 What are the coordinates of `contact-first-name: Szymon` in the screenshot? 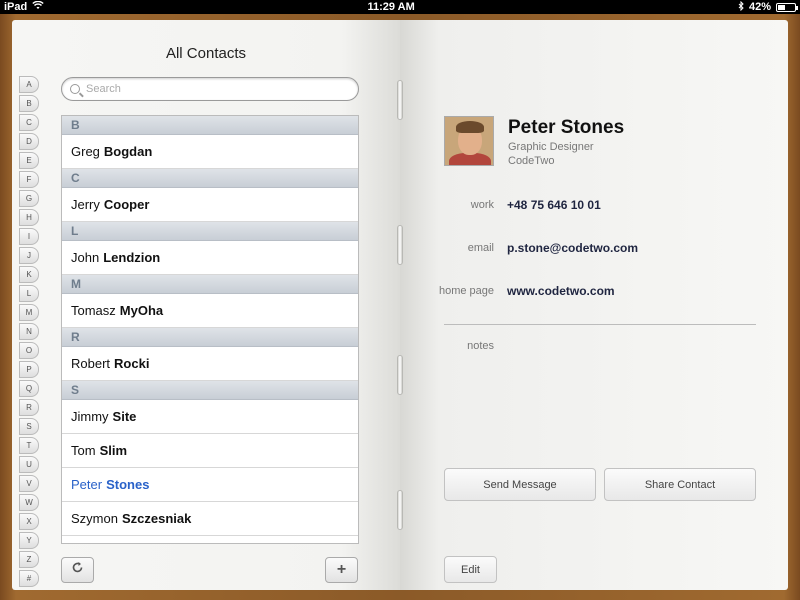 It's located at (94, 518).